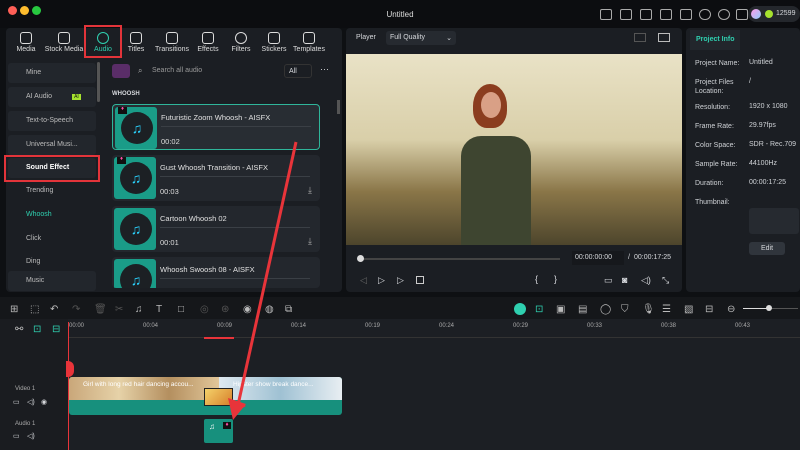 The image size is (800, 450). What do you see at coordinates (263, 280) in the screenshot?
I see `annotation-arrow` at bounding box center [263, 280].